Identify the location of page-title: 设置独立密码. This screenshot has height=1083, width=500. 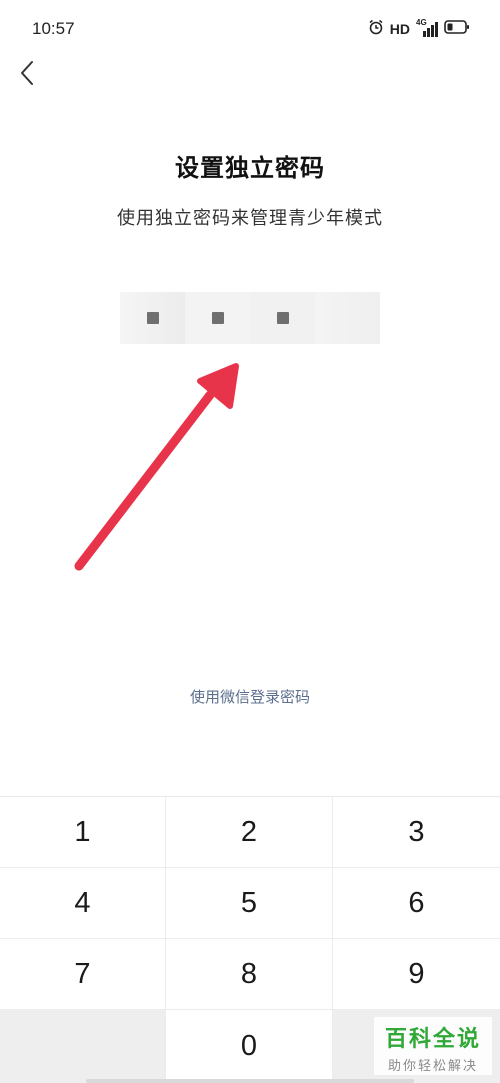
(250, 168).